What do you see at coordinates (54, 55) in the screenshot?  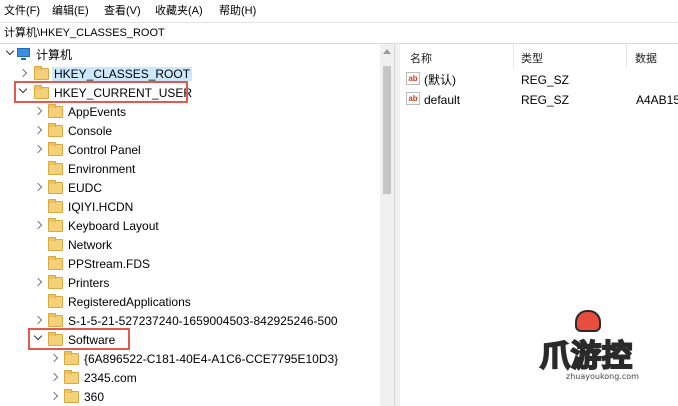 I see `tree-item-label: 计算机` at bounding box center [54, 55].